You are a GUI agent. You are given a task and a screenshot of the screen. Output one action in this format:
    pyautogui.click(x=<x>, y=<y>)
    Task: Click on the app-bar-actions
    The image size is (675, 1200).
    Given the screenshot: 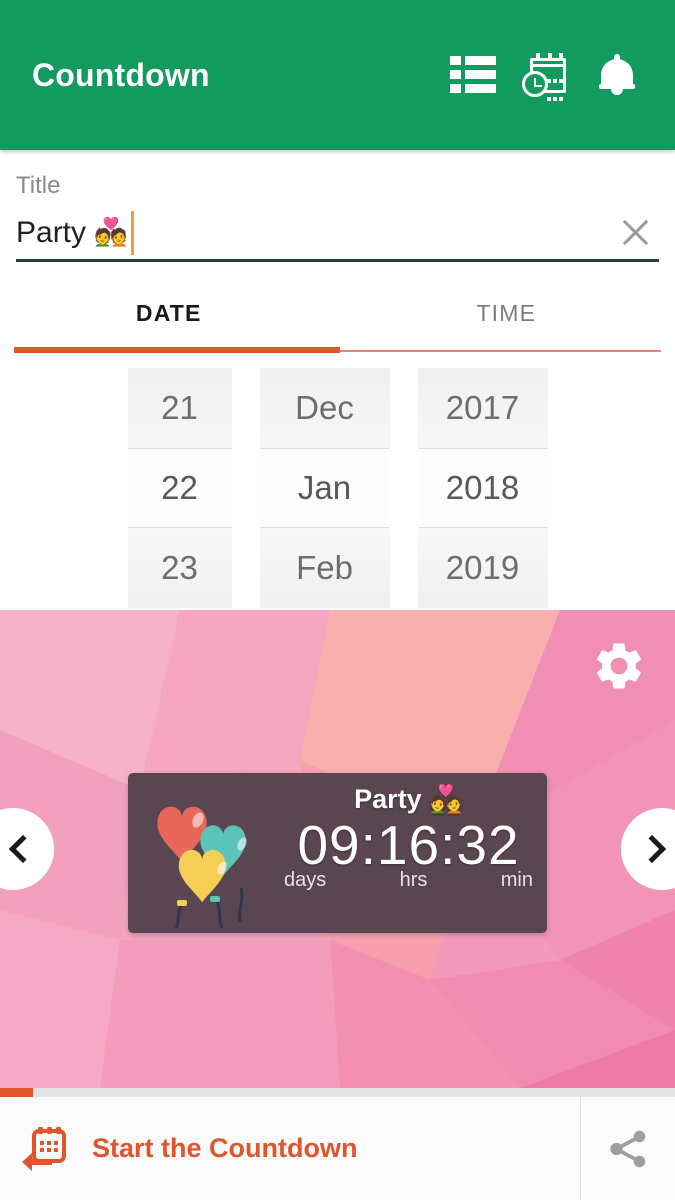 What is the action you would take?
    pyautogui.click(x=556, y=75)
    